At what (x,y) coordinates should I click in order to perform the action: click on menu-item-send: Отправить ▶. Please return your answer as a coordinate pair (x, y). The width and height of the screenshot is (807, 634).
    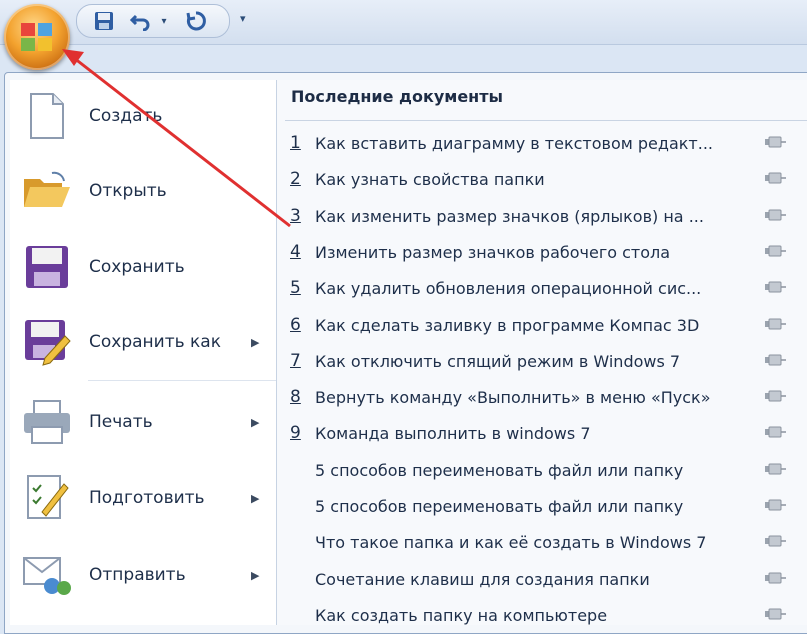
    Looking at the image, I should click on (143, 575).